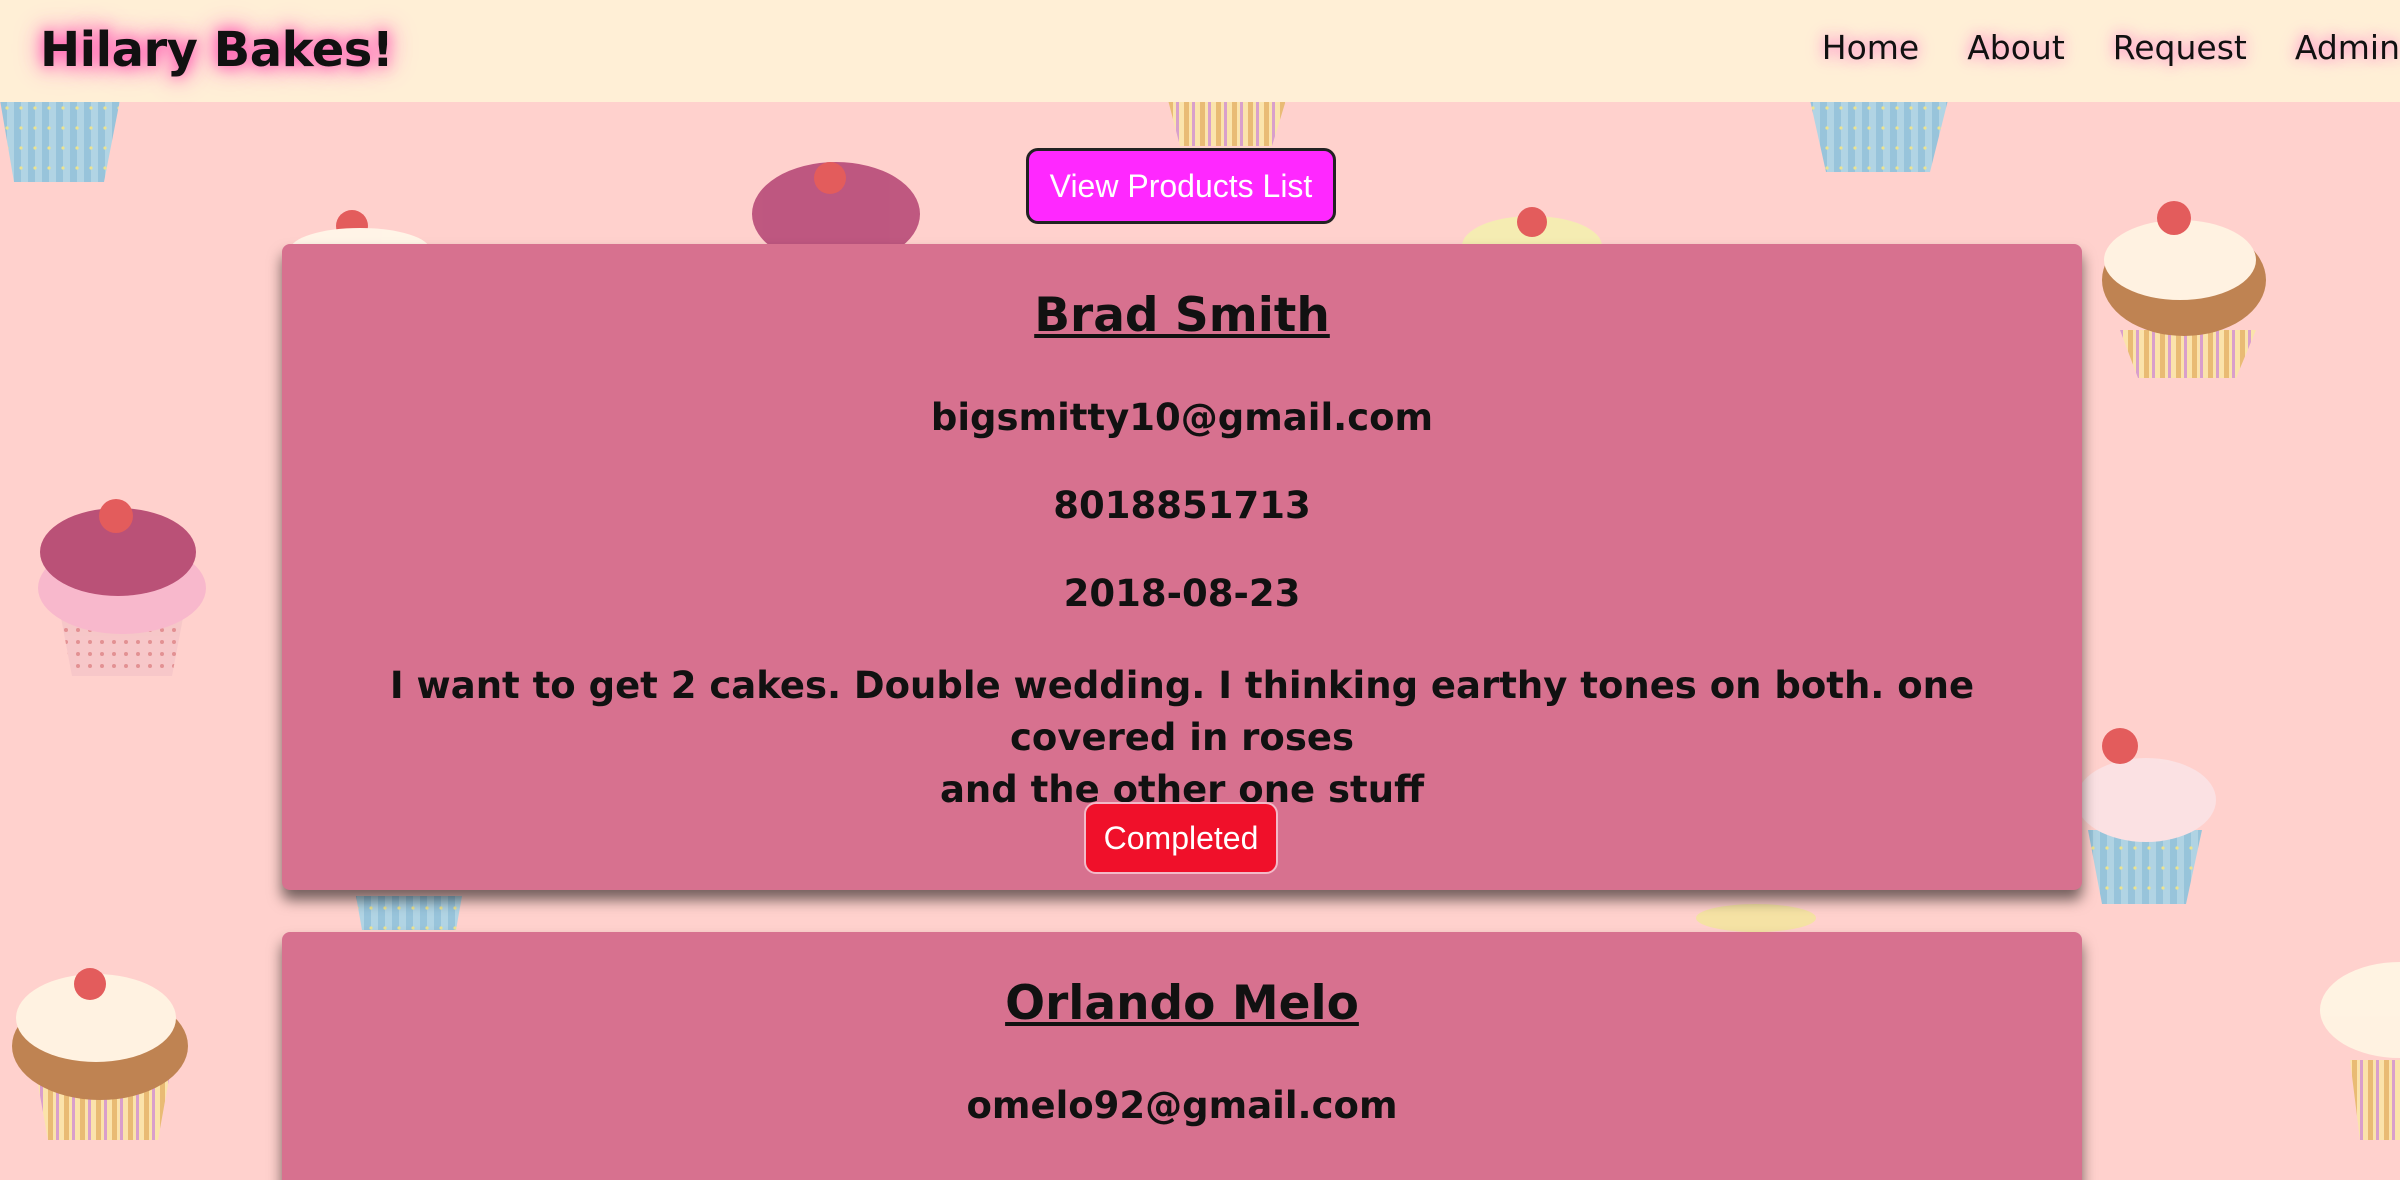 Image resolution: width=2400 pixels, height=1180 pixels. I want to click on nav-about: About, so click(2016, 47).